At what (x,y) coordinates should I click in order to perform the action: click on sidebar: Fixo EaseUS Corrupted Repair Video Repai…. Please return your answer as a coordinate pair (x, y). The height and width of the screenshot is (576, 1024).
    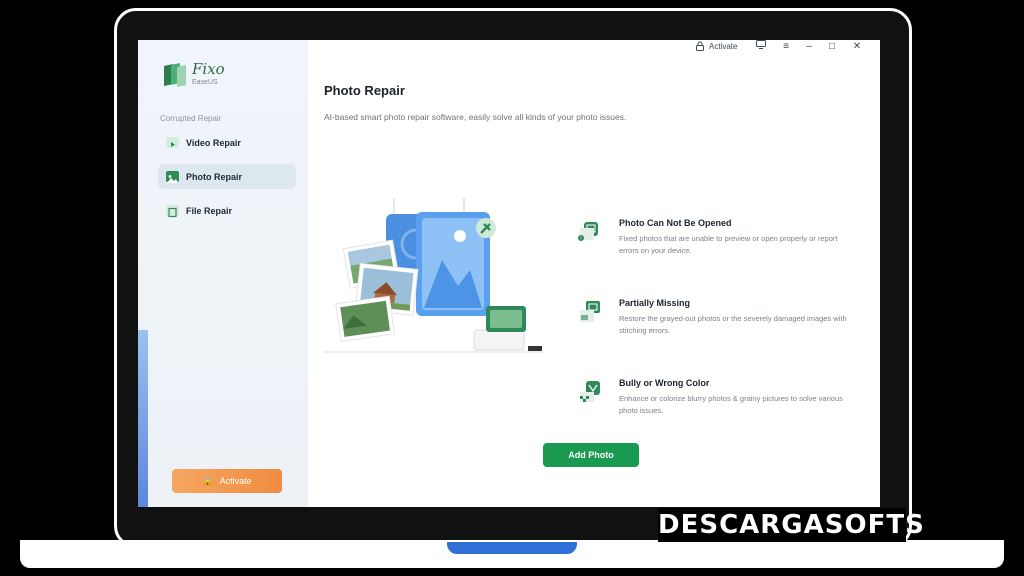
    Looking at the image, I should click on (223, 273).